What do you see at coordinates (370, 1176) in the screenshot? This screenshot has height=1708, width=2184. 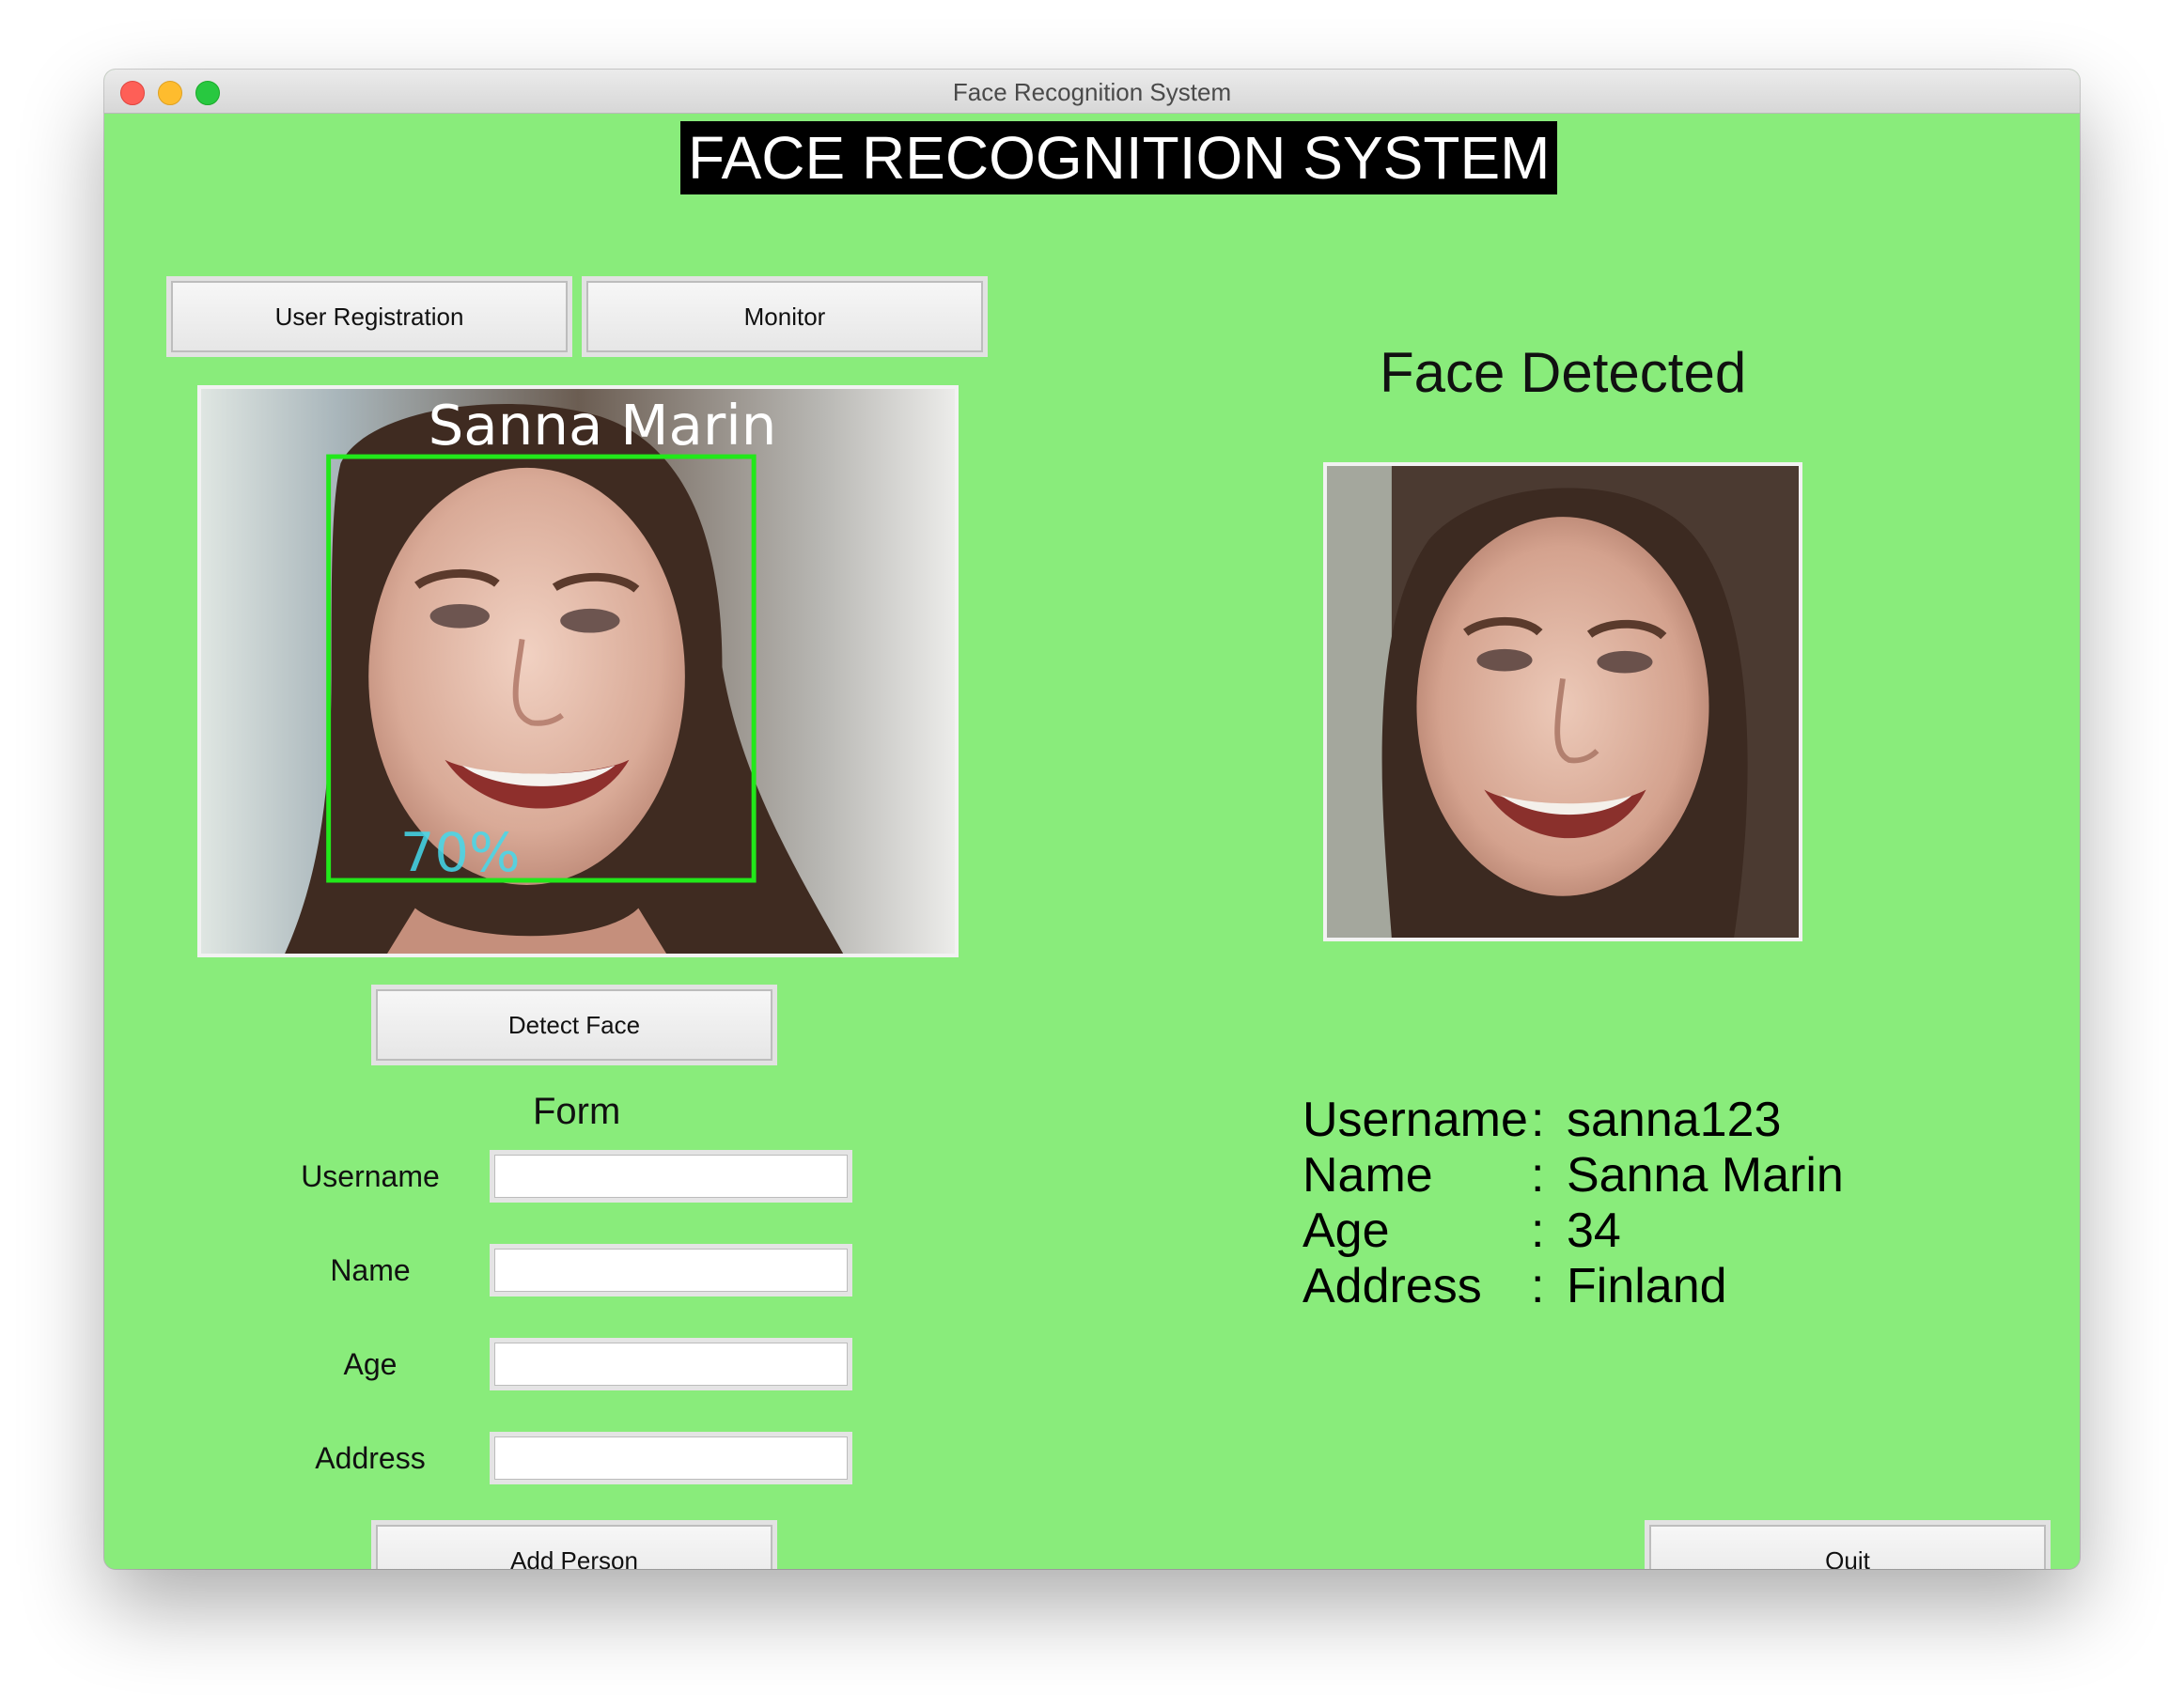 I see `username-label: Username` at bounding box center [370, 1176].